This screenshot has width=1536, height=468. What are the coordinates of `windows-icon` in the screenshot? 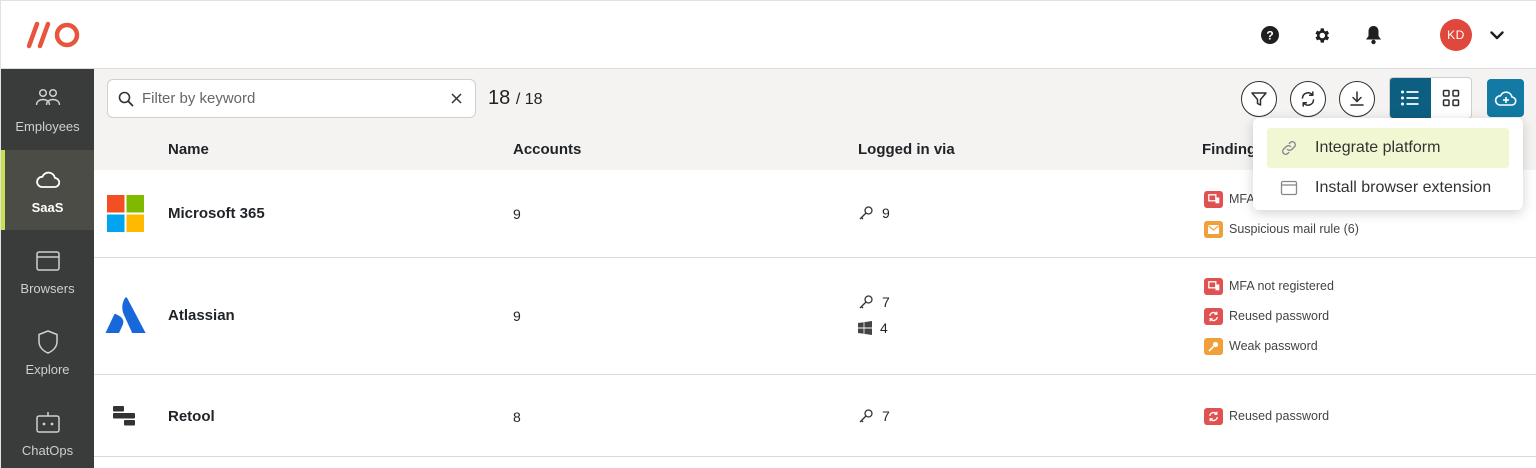 It's located at (865, 328).